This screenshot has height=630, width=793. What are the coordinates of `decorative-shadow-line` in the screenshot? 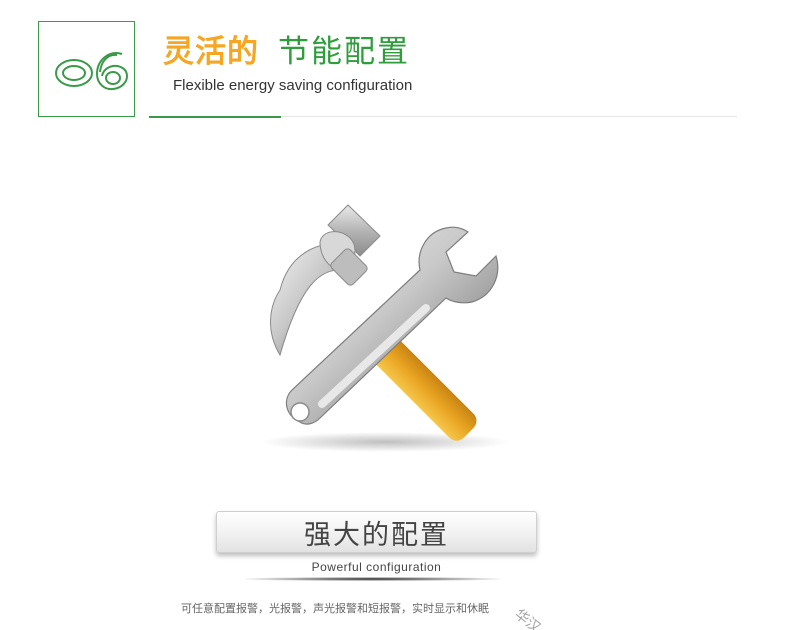 It's located at (372, 579).